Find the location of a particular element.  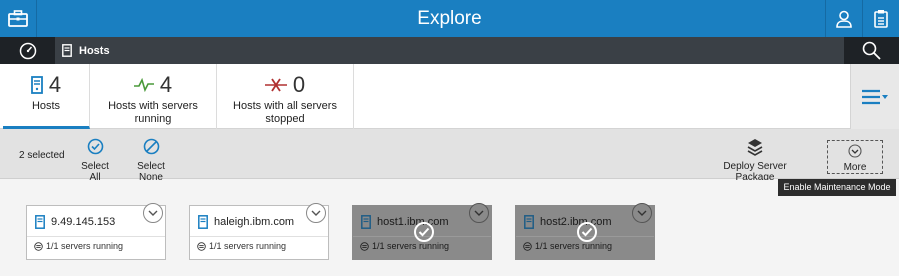

top-bar: Explore is located at coordinates (449, 18).